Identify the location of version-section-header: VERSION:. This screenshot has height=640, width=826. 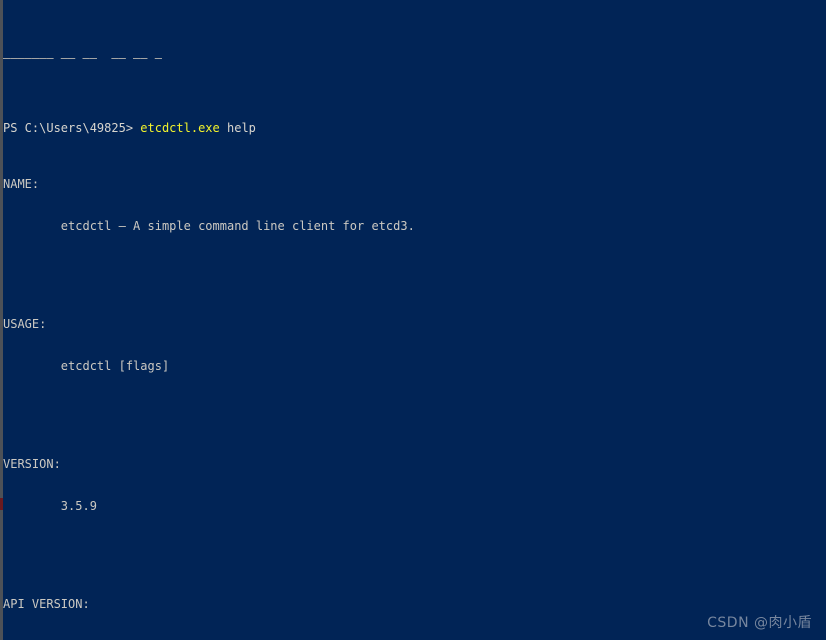
(32, 464).